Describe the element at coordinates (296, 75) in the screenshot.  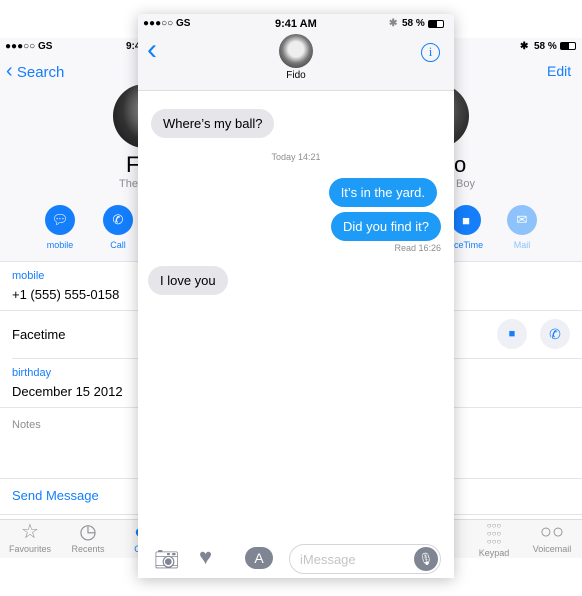
I see `contact-name: Fido` at that location.